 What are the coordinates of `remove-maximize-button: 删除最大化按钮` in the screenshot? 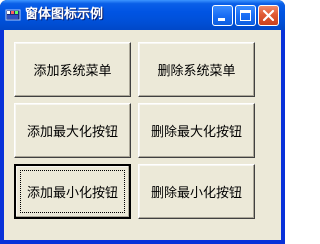 It's located at (196, 130).